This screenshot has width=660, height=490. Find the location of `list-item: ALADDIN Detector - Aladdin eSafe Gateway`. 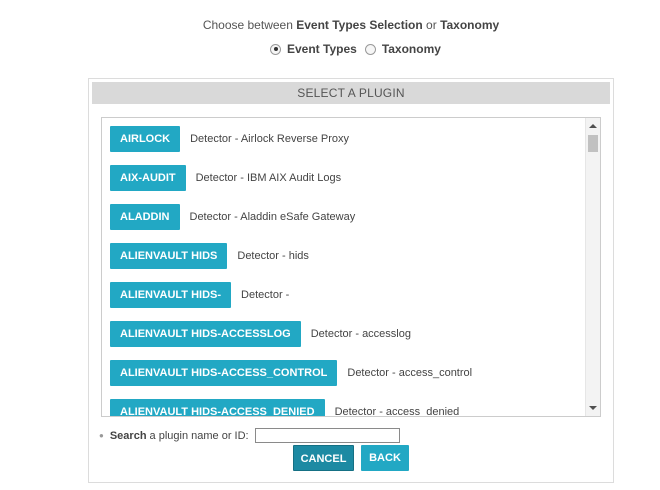

list-item: ALADDIN Detector - Aladdin eSafe Gateway is located at coordinates (232, 217).